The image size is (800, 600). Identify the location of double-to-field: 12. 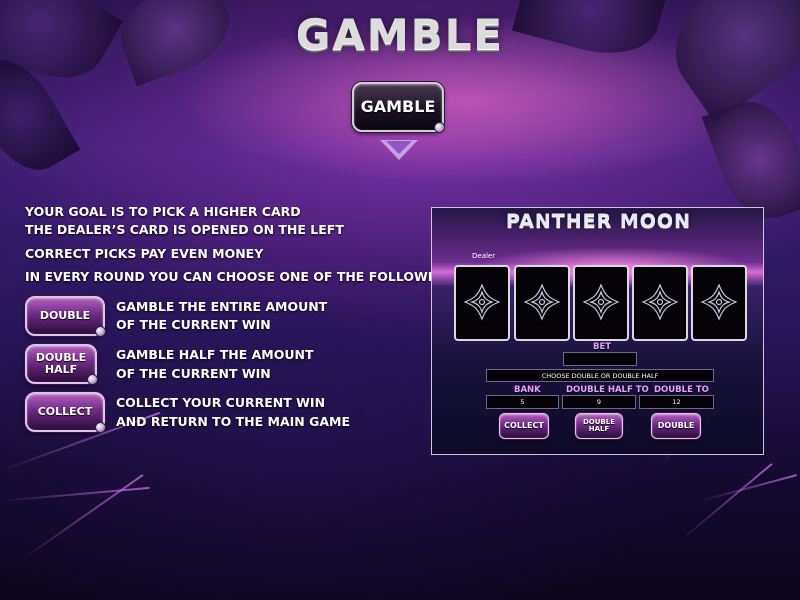
(676, 402).